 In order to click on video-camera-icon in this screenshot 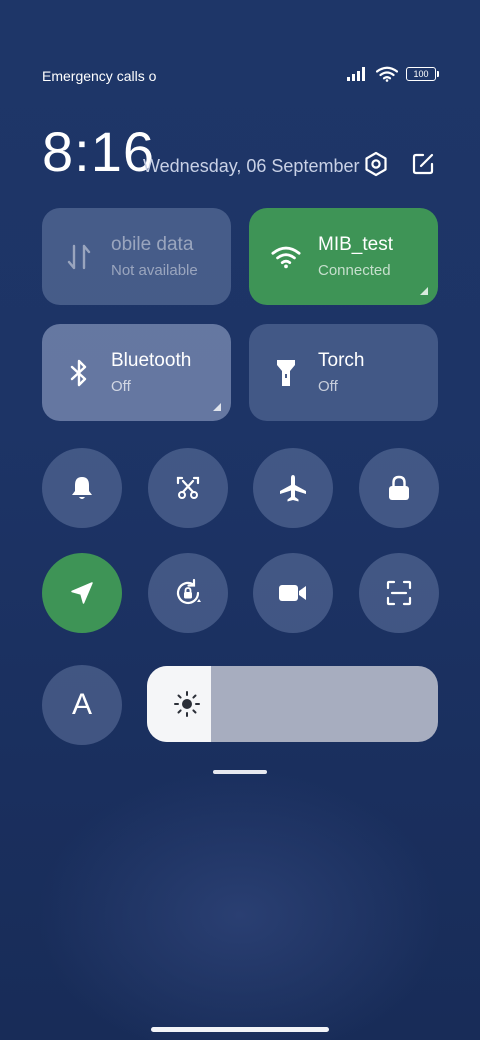, I will do `click(292, 593)`.